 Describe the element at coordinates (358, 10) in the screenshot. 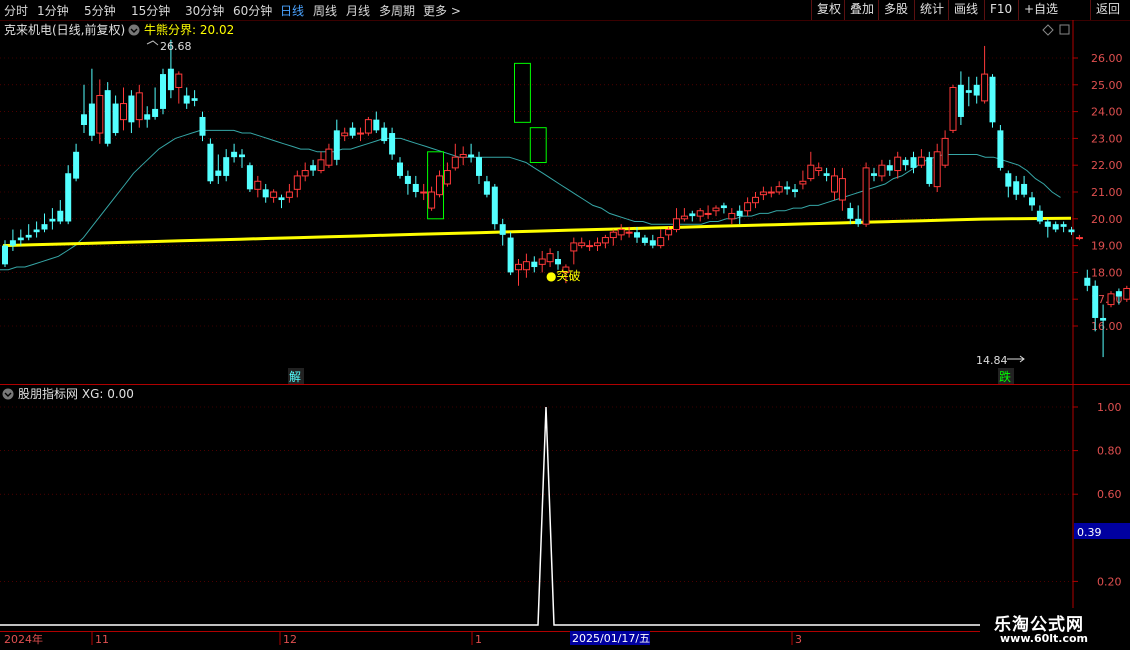

I see `period-tab-monthly: 月线` at that location.